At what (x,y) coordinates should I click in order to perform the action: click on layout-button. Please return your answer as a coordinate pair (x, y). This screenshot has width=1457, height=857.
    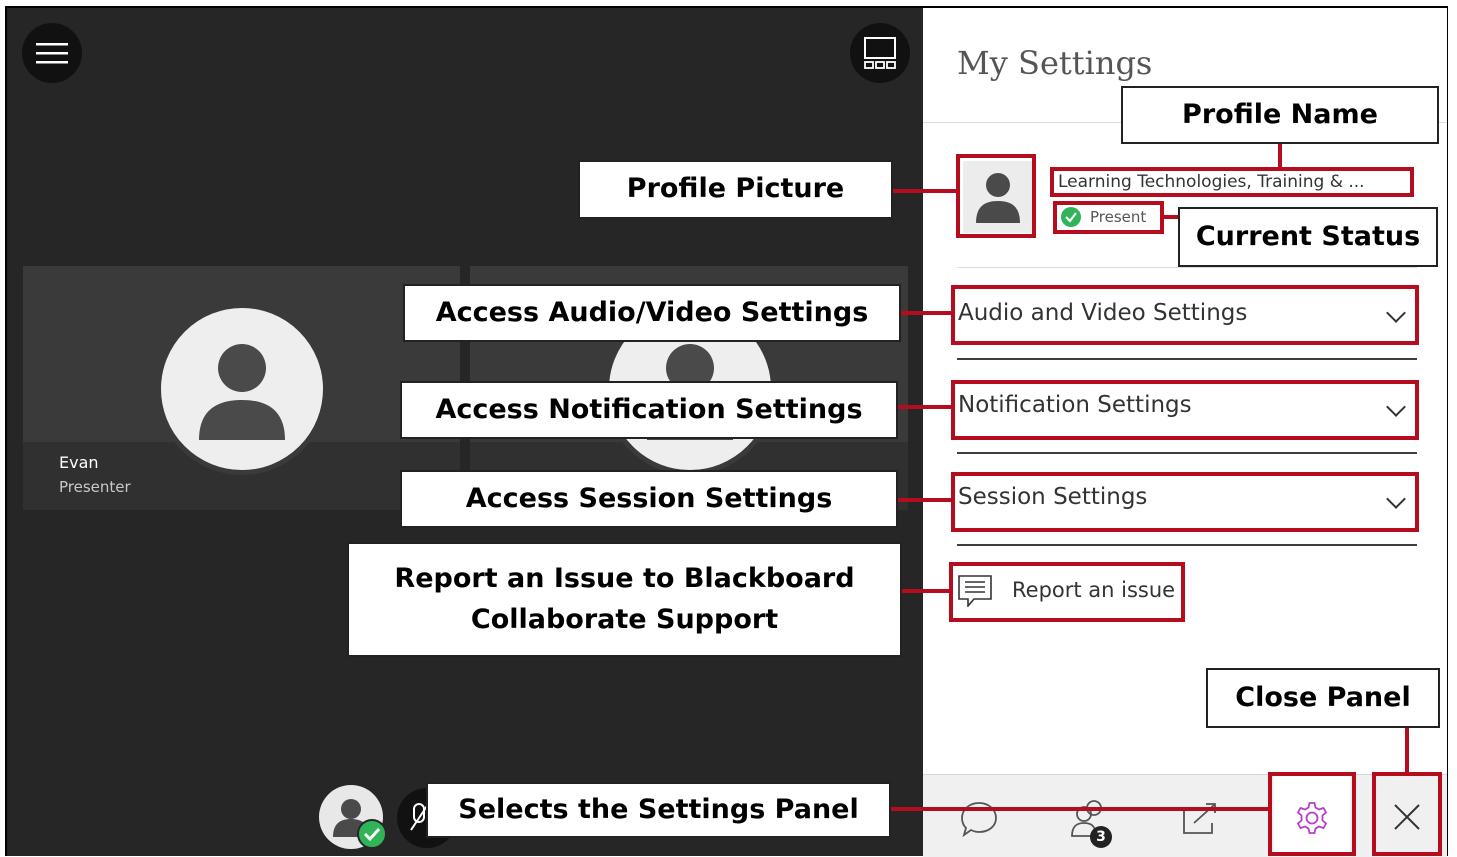
    Looking at the image, I should click on (880, 53).